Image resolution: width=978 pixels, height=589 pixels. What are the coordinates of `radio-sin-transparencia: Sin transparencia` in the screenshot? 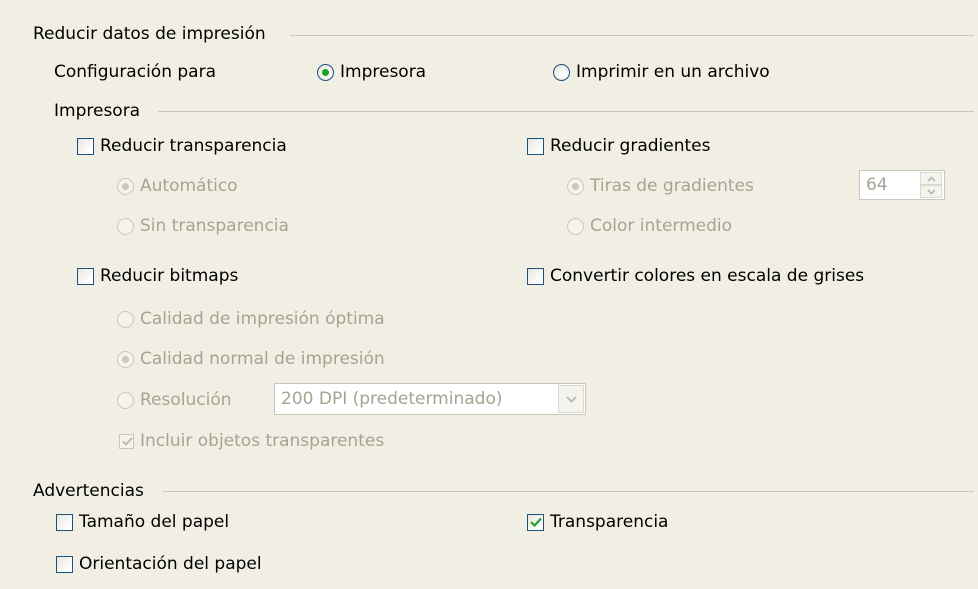 It's located at (203, 226).